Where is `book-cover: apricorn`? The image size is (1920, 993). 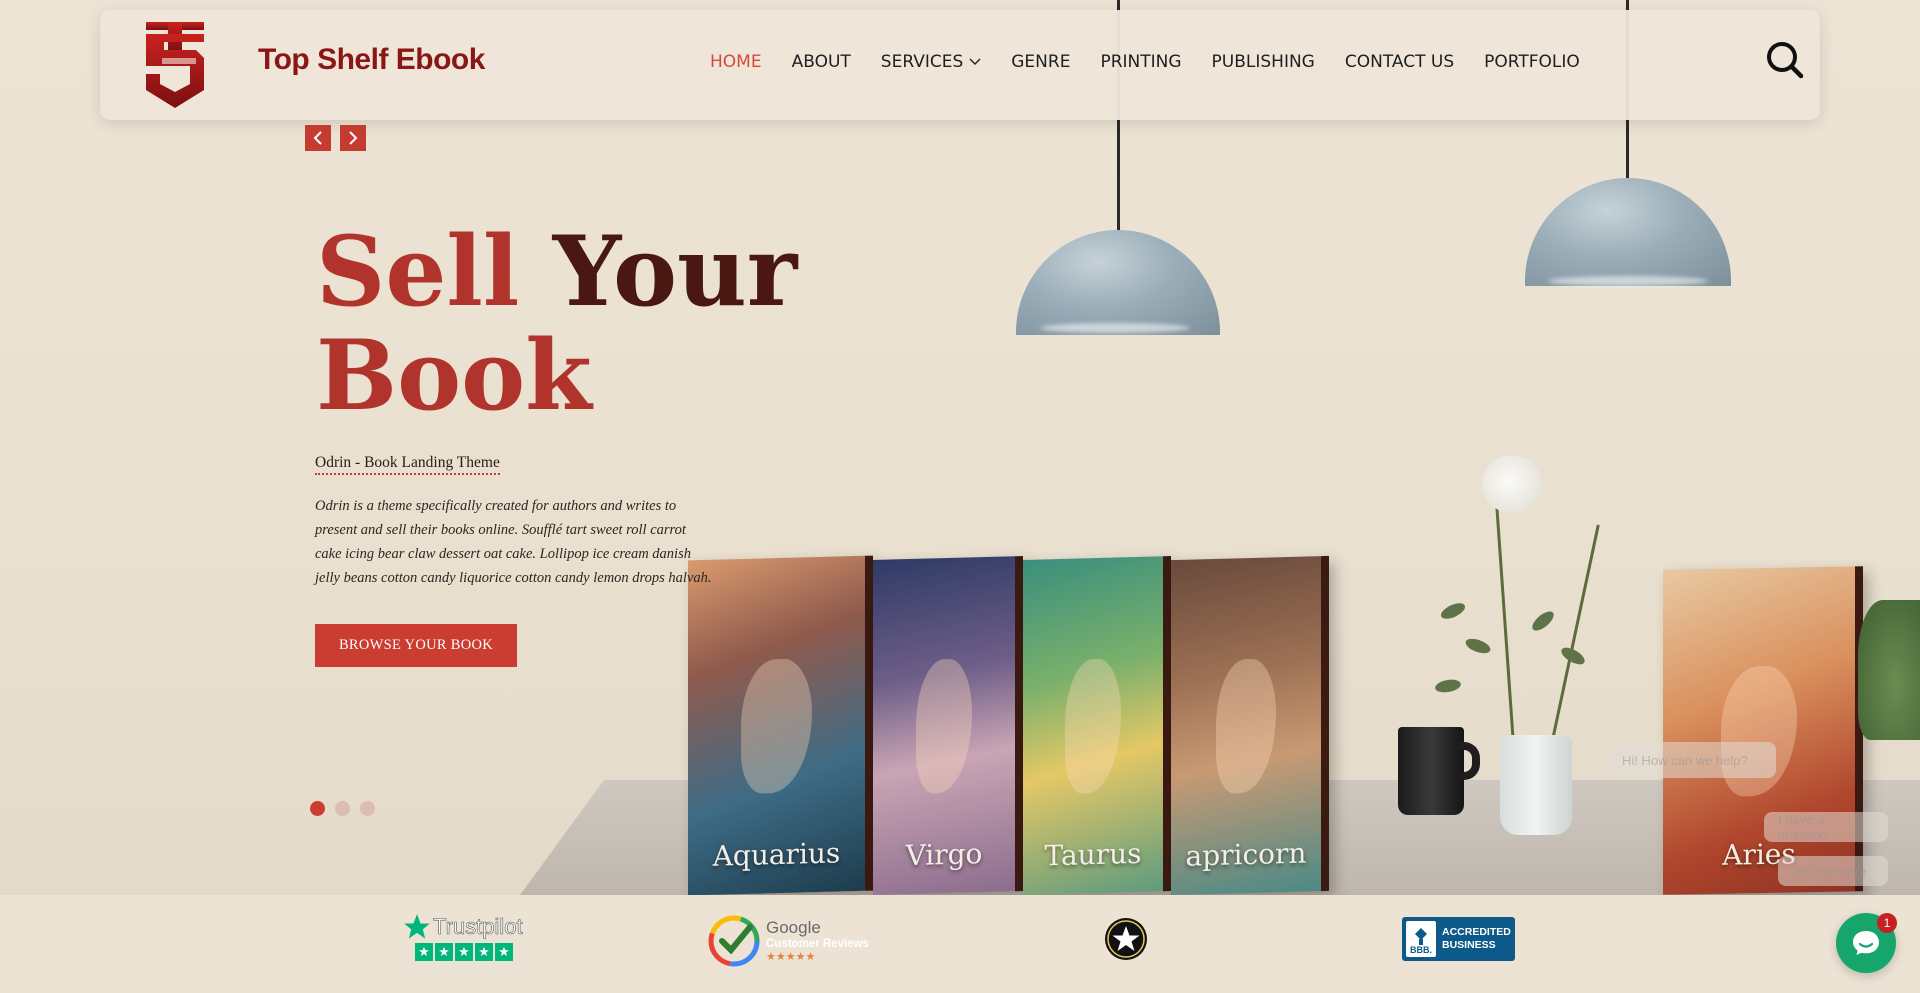 book-cover: apricorn is located at coordinates (1250, 725).